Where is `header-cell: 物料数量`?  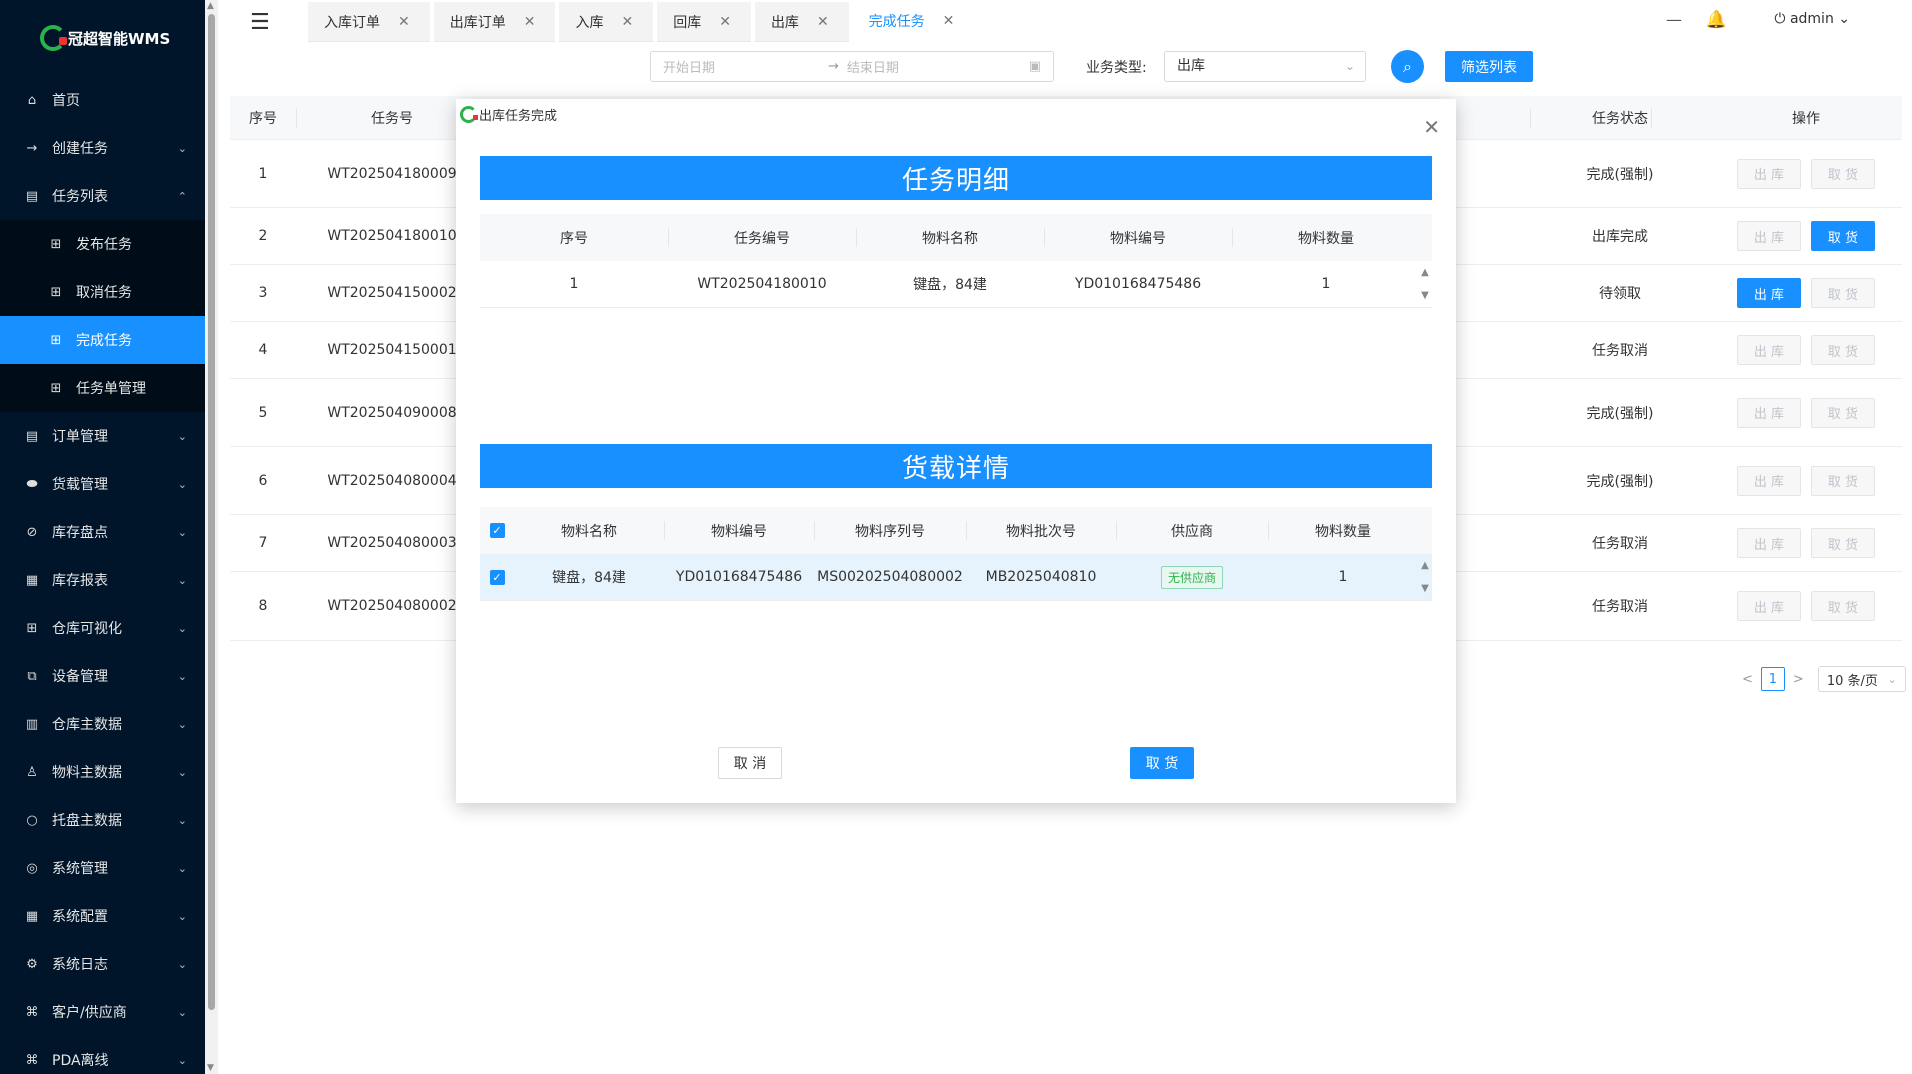
header-cell: 物料数量 is located at coordinates (1326, 238).